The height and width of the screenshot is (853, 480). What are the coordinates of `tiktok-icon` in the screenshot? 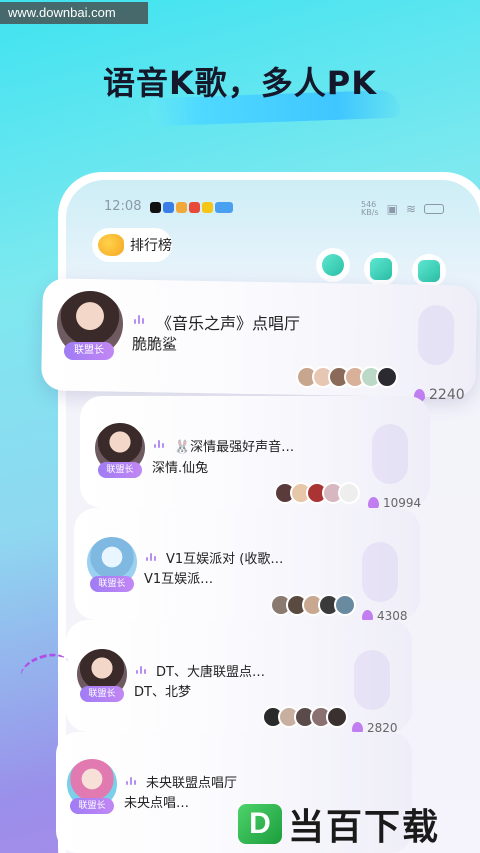 It's located at (155, 207).